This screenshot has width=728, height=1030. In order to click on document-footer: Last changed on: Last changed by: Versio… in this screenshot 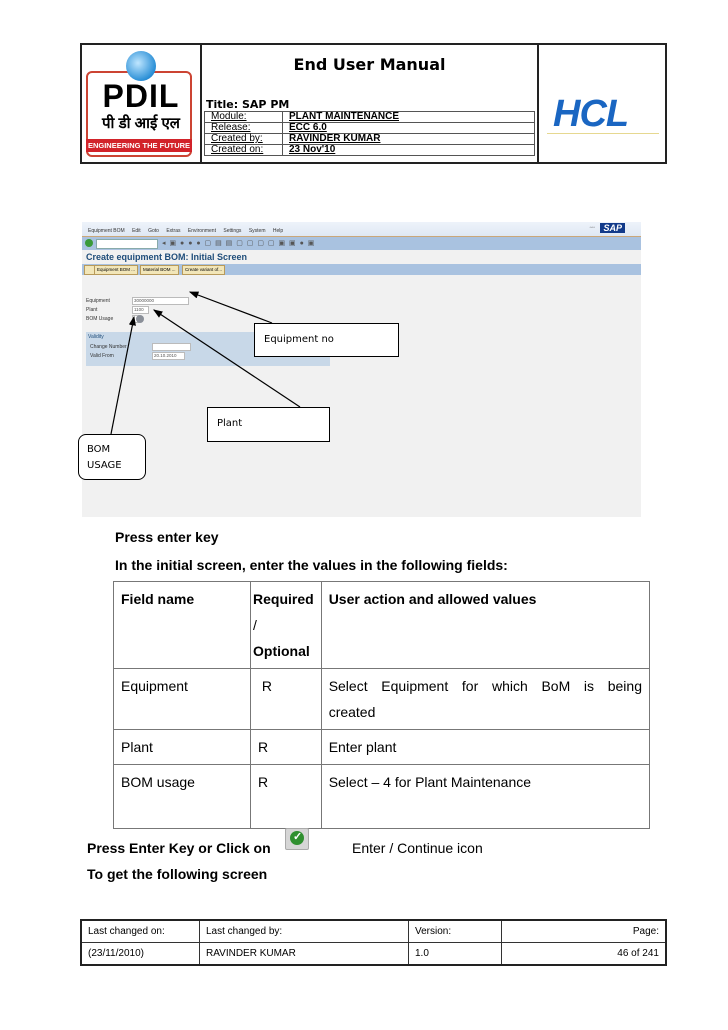, I will do `click(373, 942)`.